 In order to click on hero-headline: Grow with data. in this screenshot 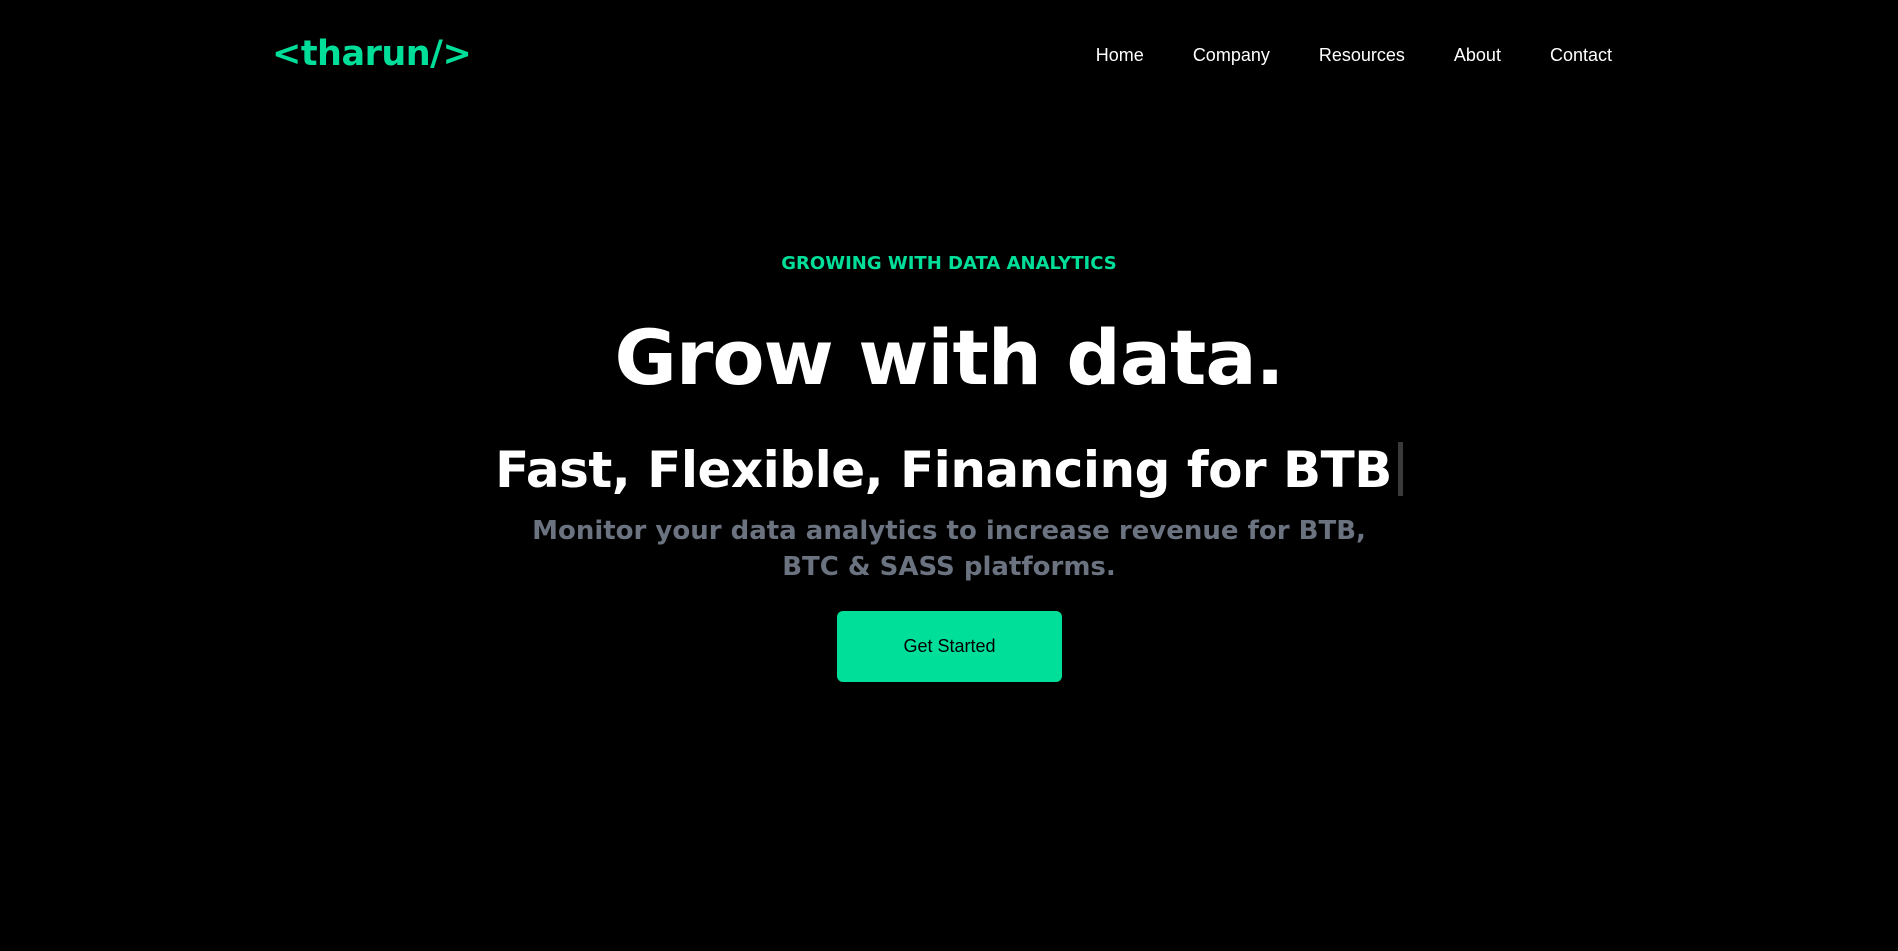, I will do `click(949, 357)`.